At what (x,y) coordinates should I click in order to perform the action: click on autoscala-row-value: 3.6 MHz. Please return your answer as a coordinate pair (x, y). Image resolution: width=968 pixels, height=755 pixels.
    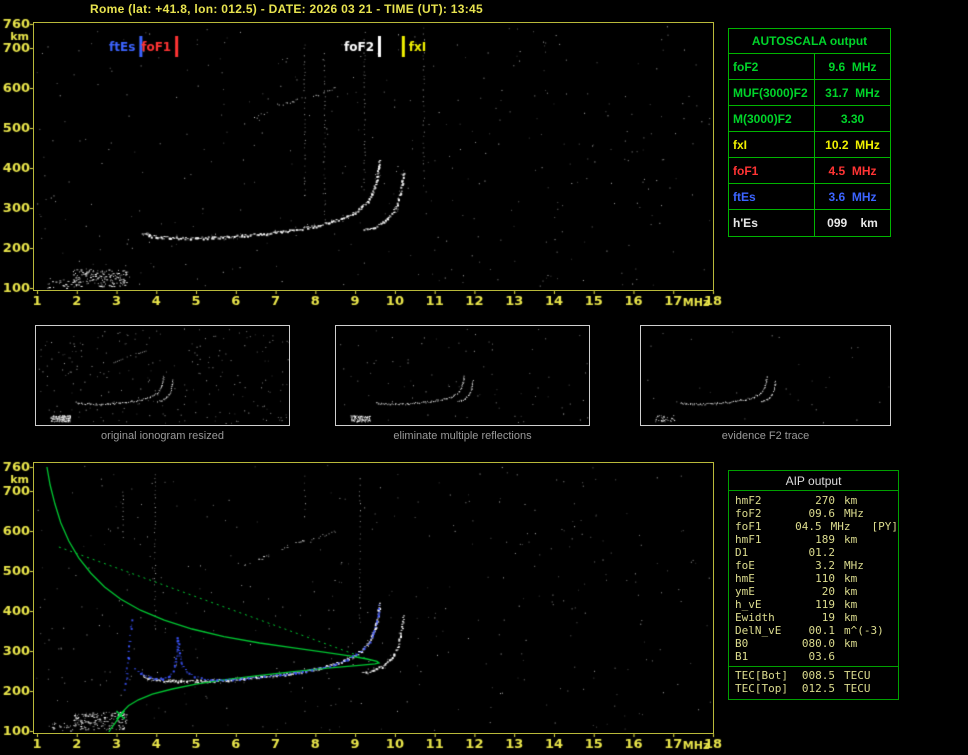
    Looking at the image, I should click on (852, 197).